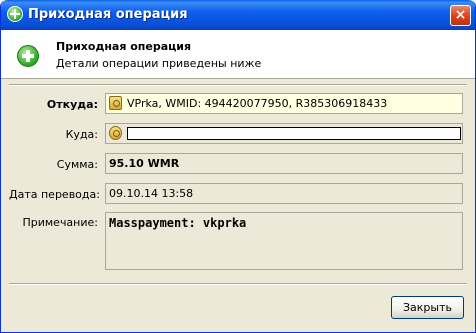  I want to click on amount-value: 95.10 WMR, so click(144, 163).